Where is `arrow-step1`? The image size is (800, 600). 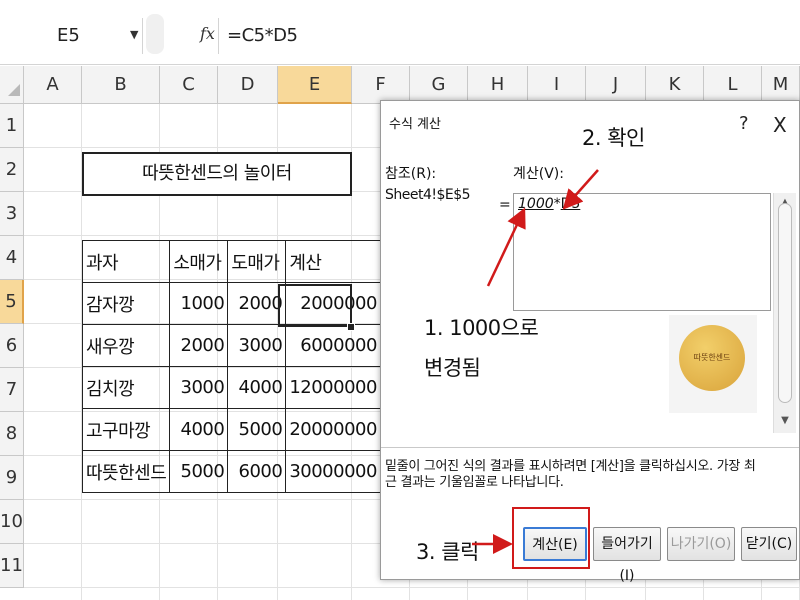
arrow-step1 is located at coordinates (506, 247).